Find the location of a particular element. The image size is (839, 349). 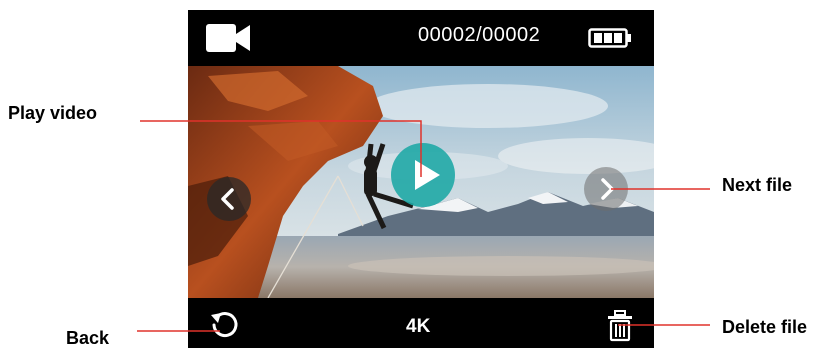

trash-icon is located at coordinates (620, 326).